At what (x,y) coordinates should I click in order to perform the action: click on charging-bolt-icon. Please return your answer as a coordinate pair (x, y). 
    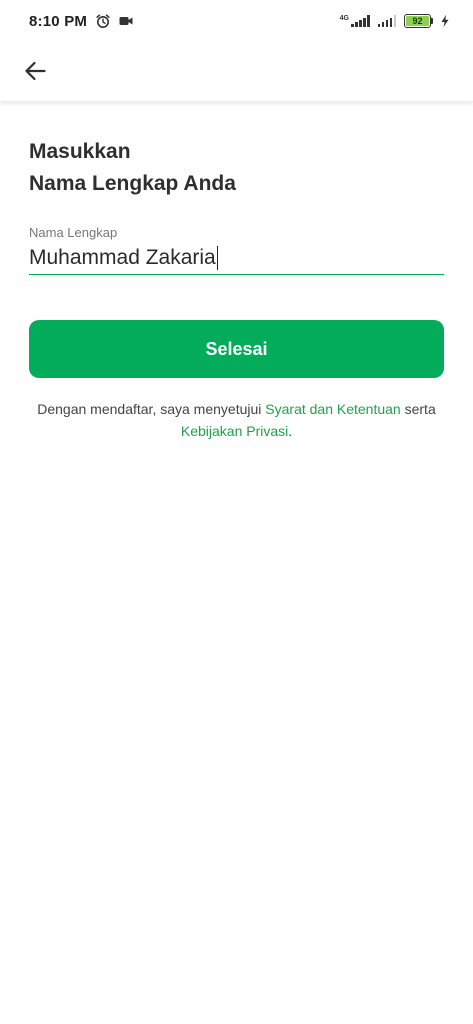
    Looking at the image, I should click on (445, 21).